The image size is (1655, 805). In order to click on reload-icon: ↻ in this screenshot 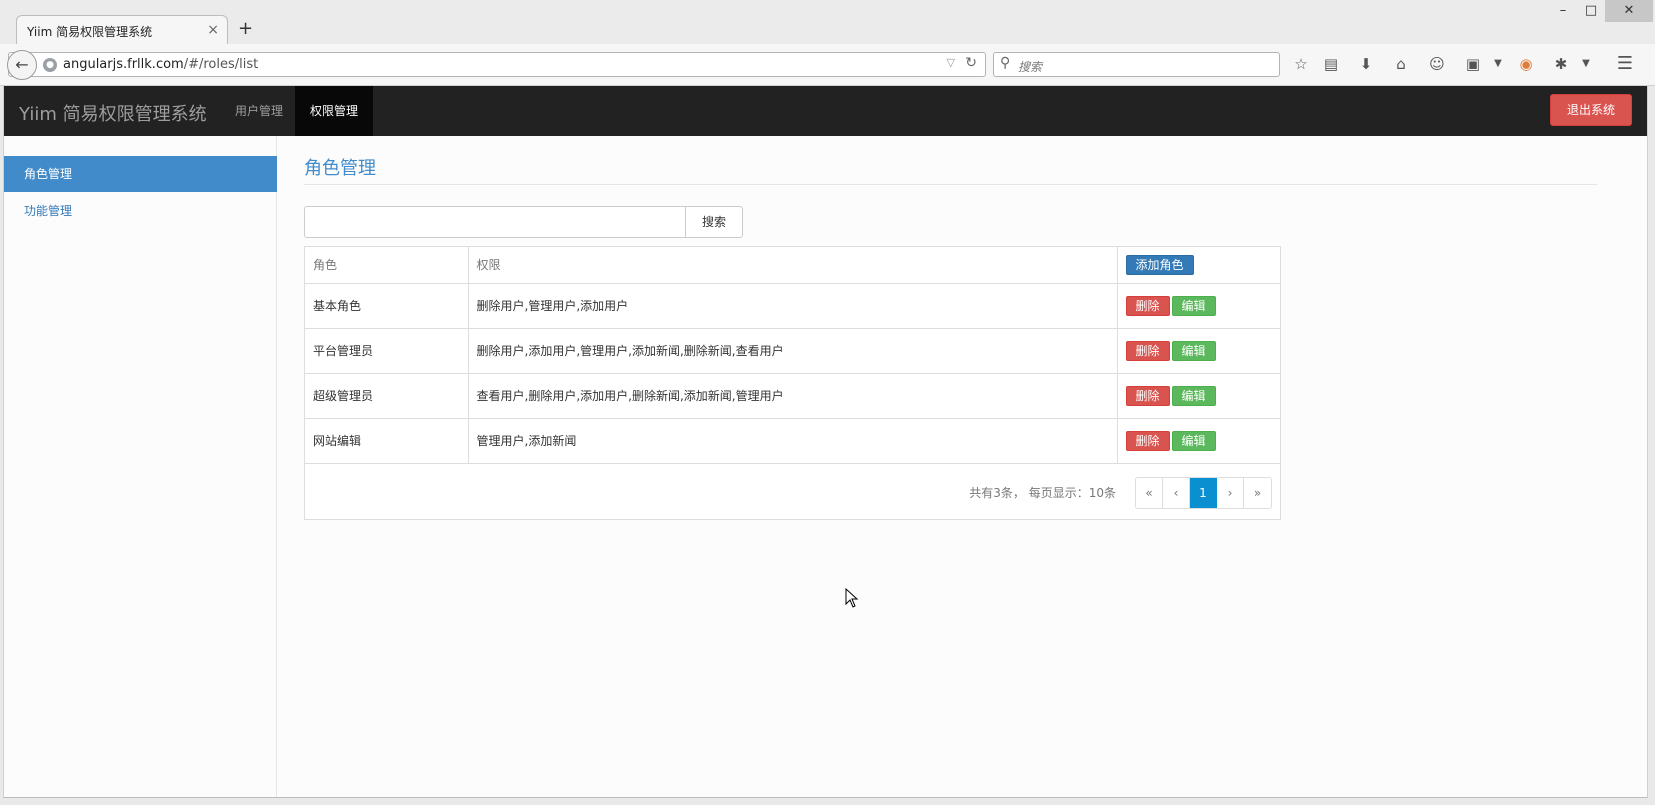, I will do `click(971, 63)`.